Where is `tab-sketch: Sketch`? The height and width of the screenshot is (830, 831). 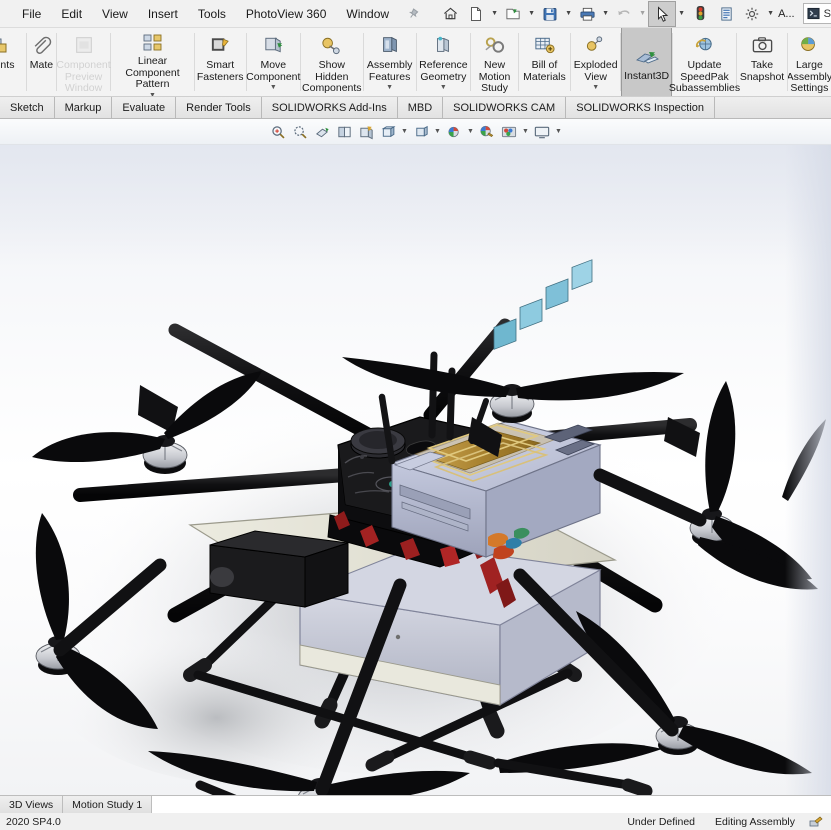 tab-sketch: Sketch is located at coordinates (27, 107).